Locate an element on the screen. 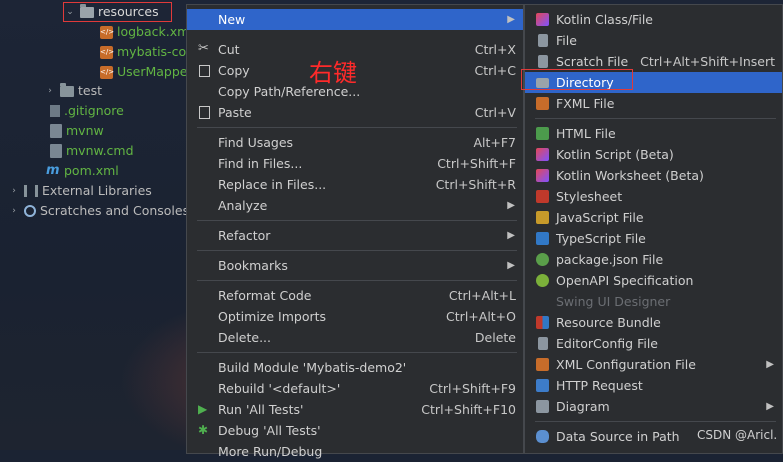 The width and height of the screenshot is (783, 462). submenu-item-resource-bundle: Resource Bundle is located at coordinates (653, 322).